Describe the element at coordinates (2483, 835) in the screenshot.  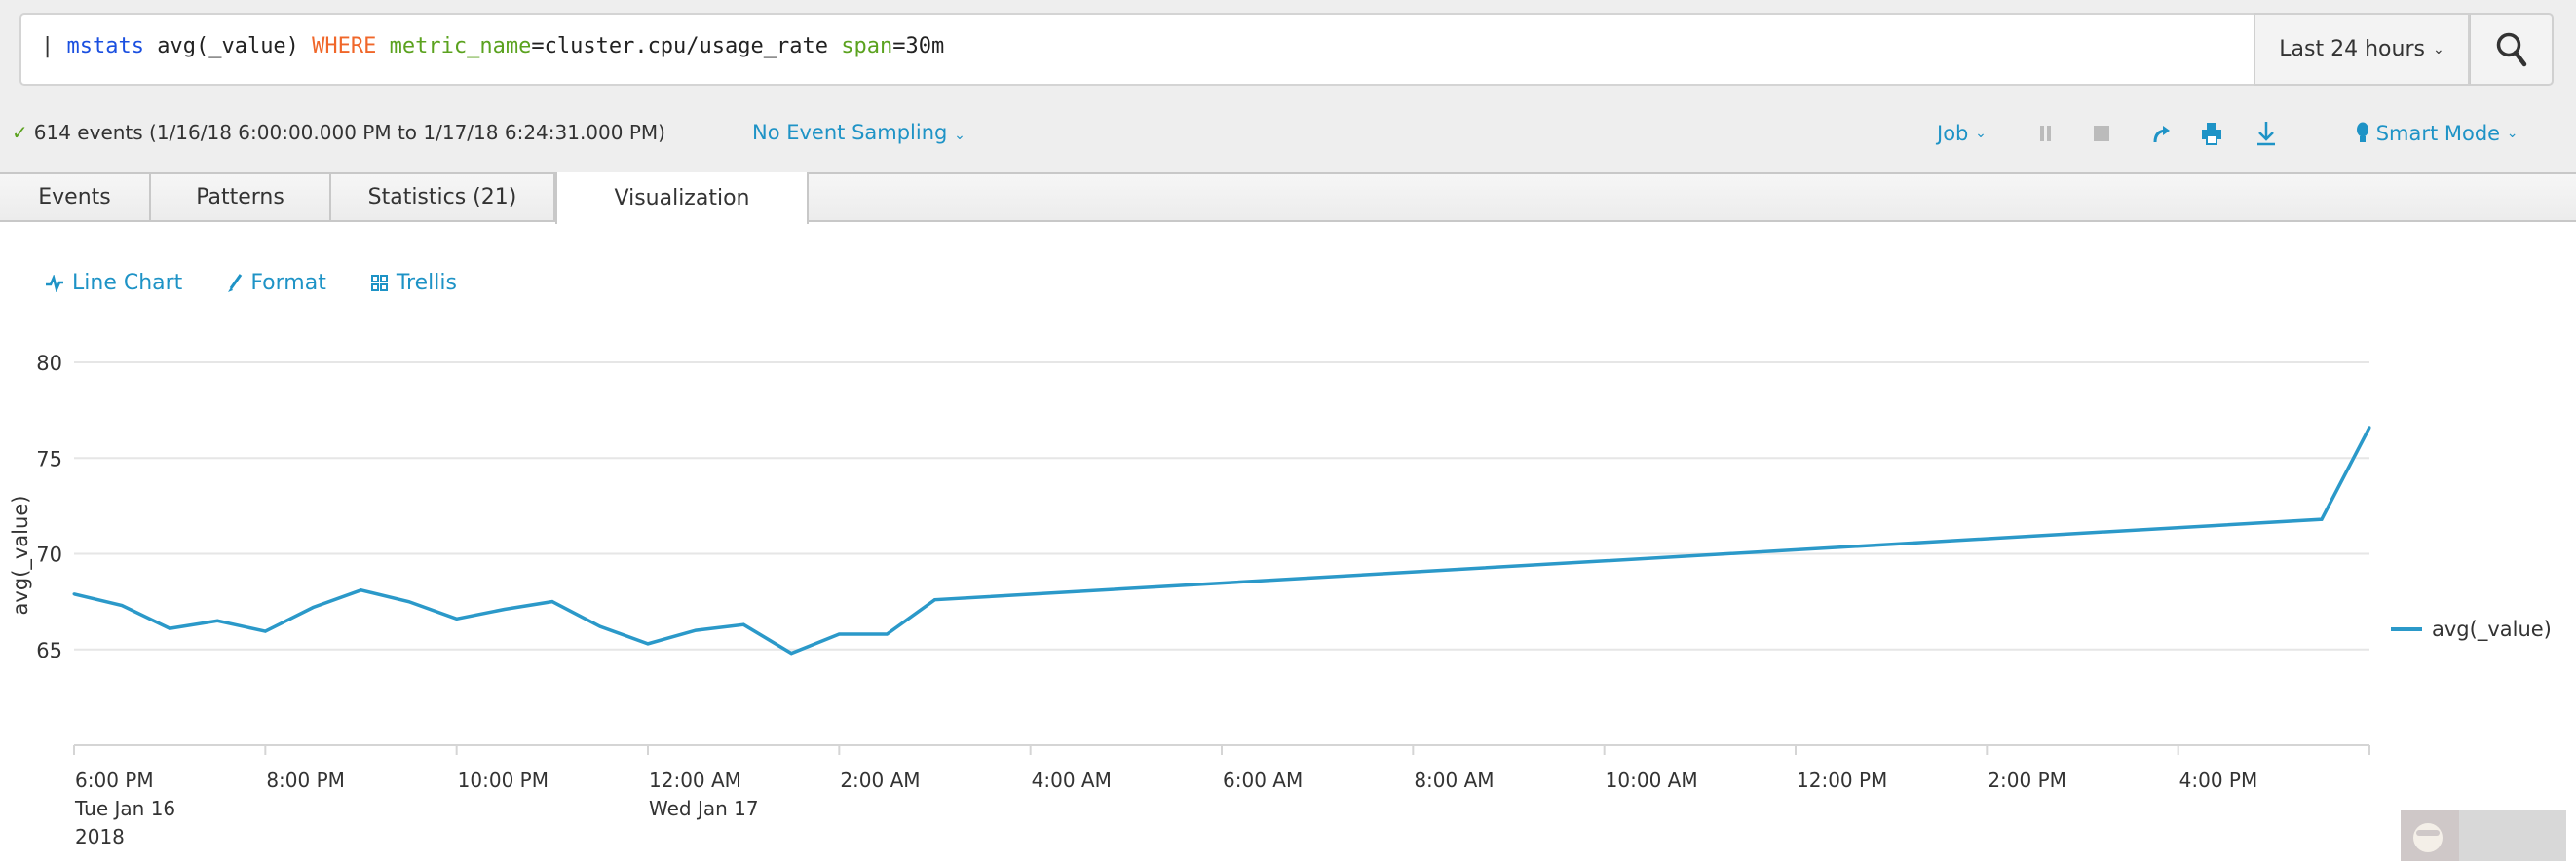
I see `watermark-logo` at that location.